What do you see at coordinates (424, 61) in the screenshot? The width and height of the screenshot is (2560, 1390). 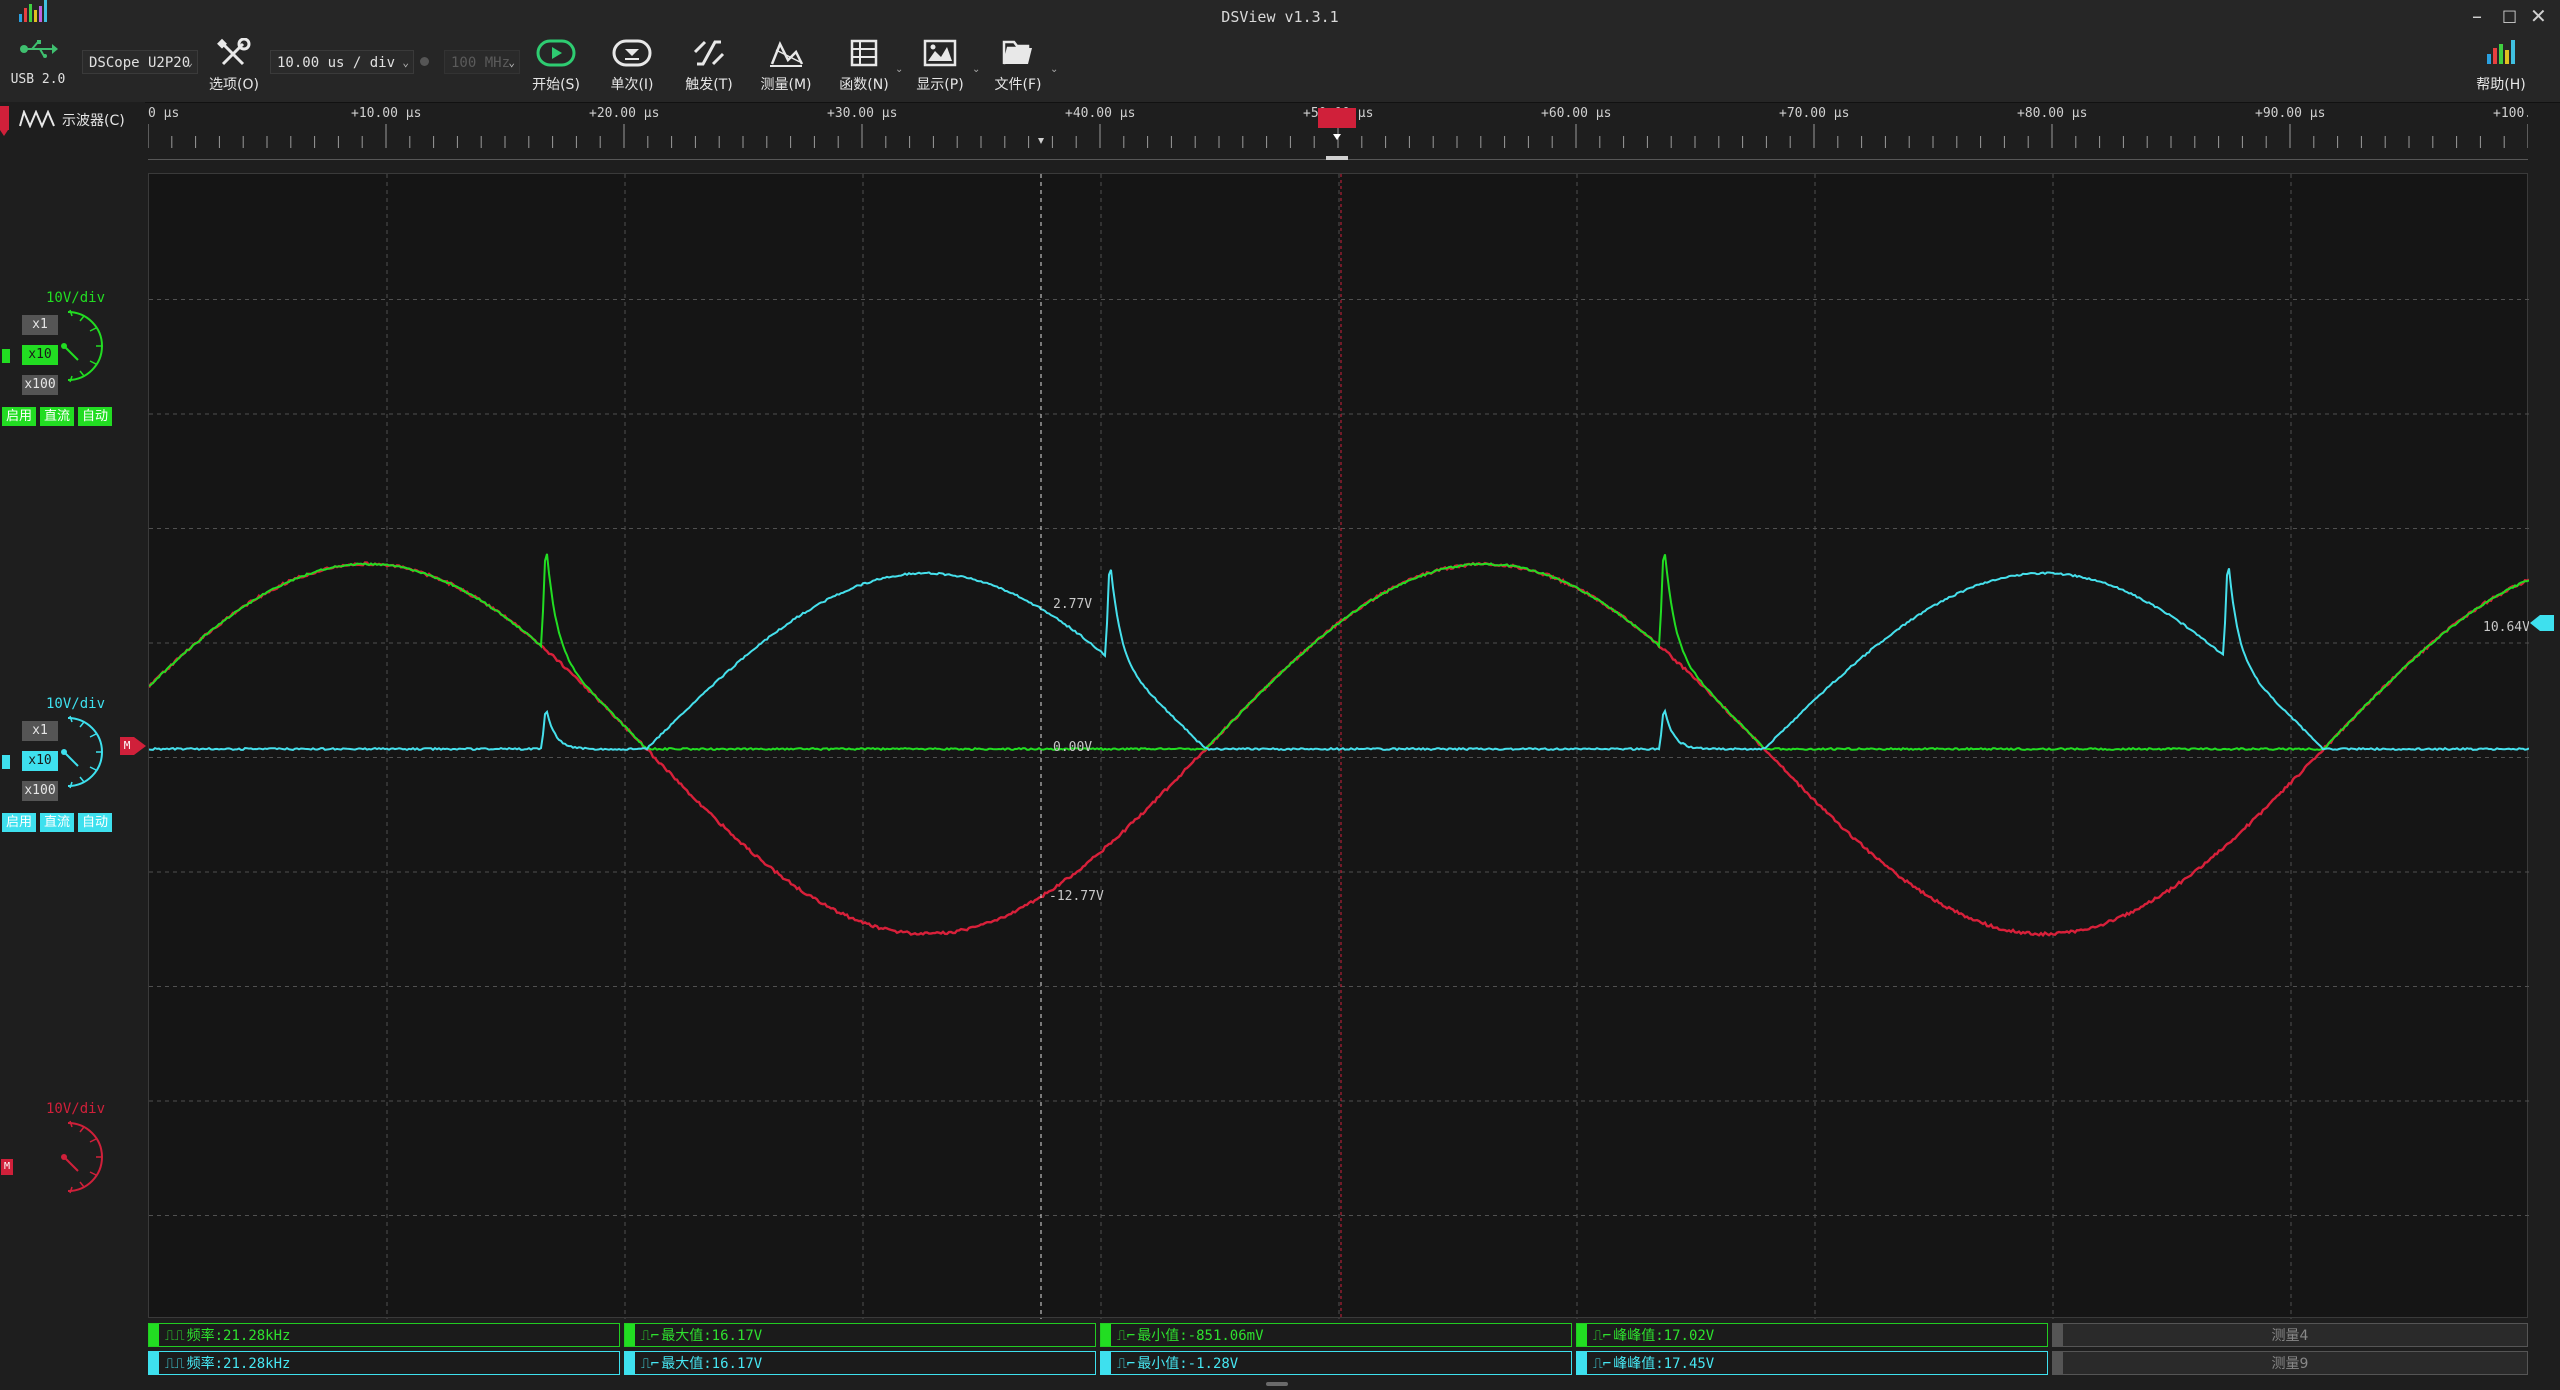 I see `lock-icon` at bounding box center [424, 61].